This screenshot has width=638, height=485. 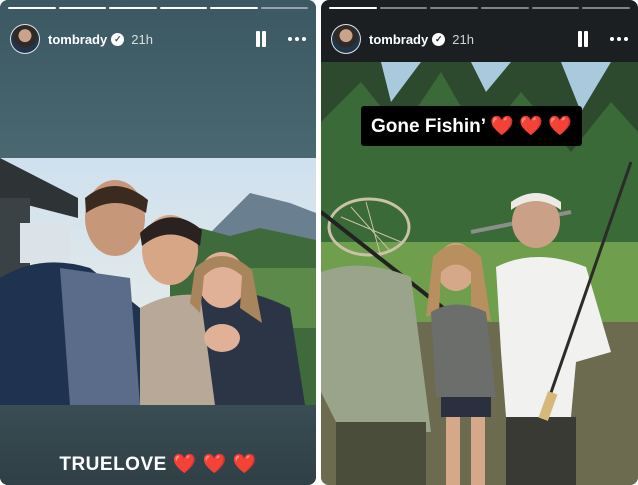 I want to click on story-caption: TRUELOVE ❤️ ❤️ ❤️, so click(x=158, y=464).